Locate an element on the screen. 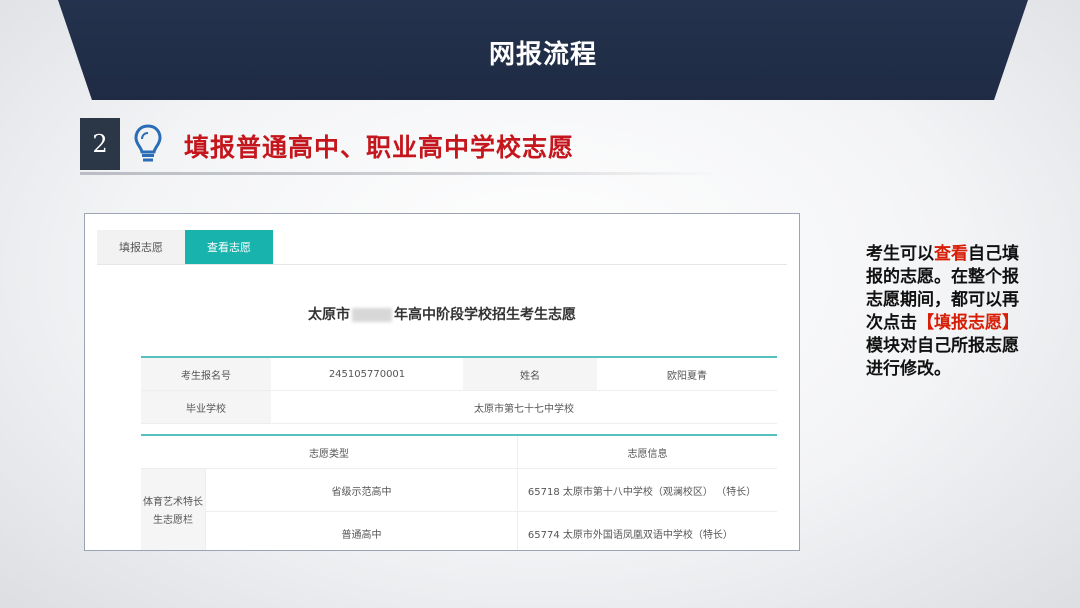 This screenshot has width=1080, height=608. school-label: 毕业学校 is located at coordinates (206, 407).